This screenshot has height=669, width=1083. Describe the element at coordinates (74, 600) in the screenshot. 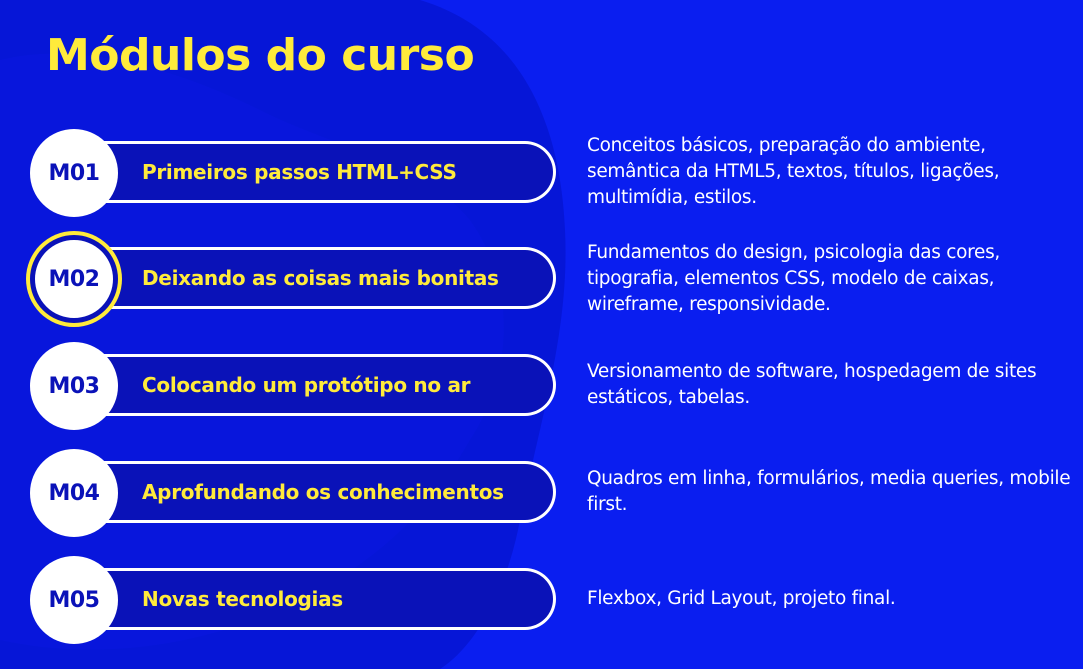

I see `module-badge: M05` at that location.